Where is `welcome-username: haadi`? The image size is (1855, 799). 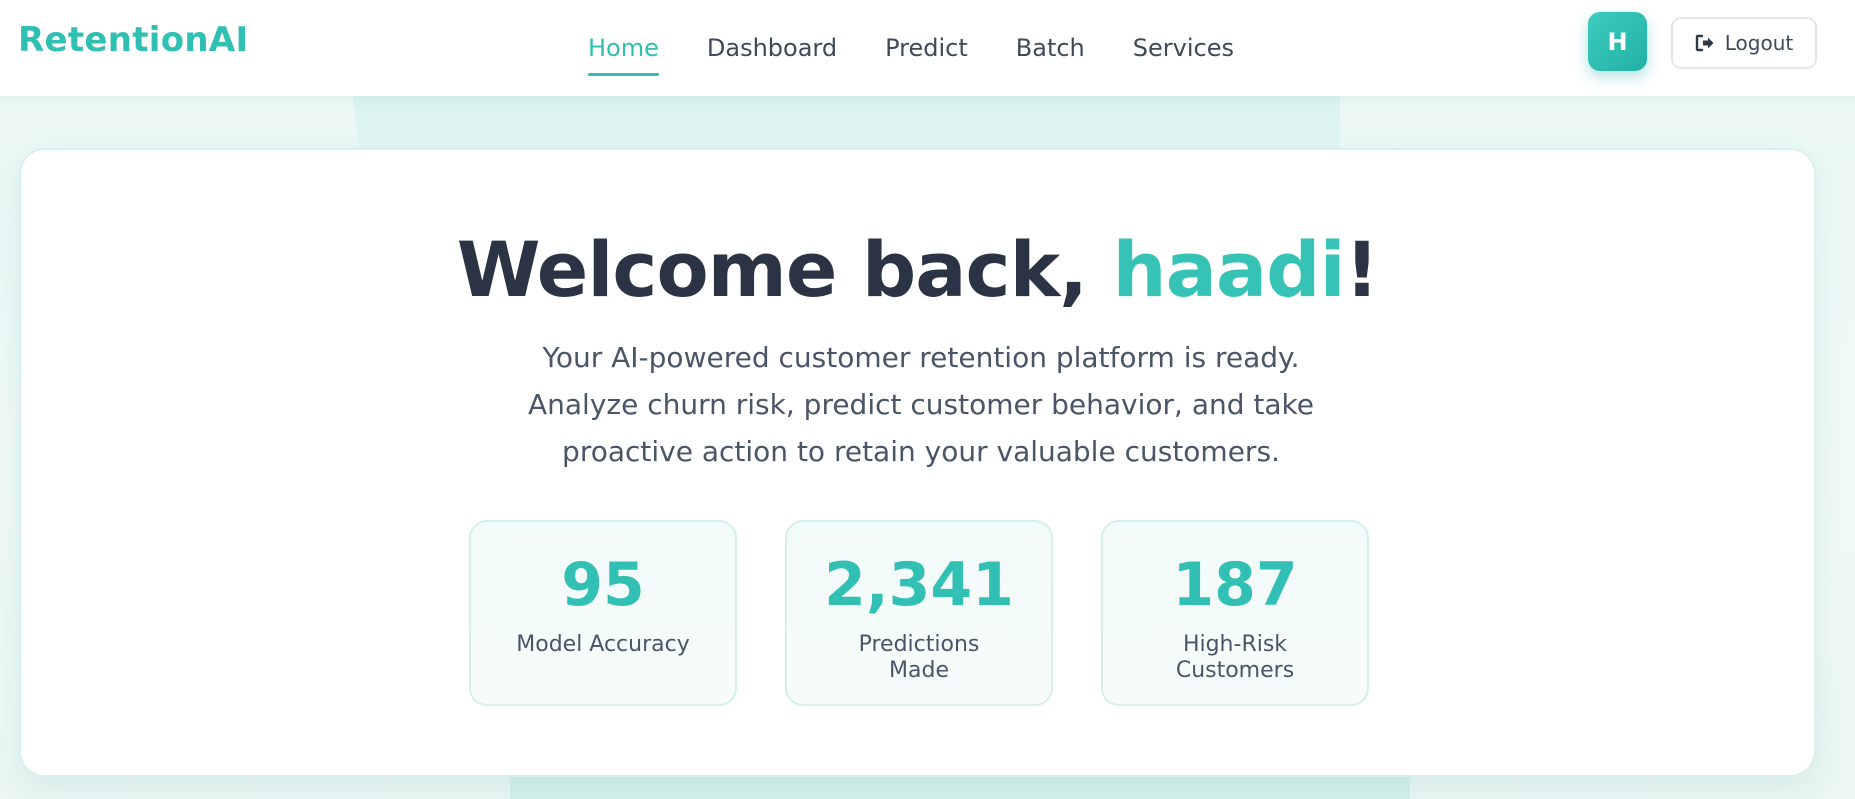
welcome-username: haadi is located at coordinates (1228, 269).